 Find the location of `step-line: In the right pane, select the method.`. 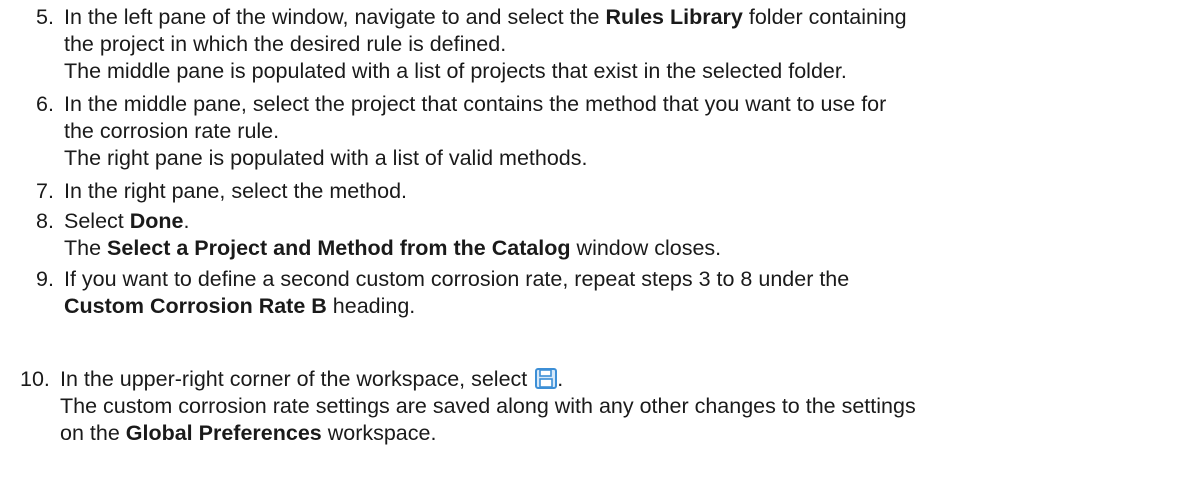

step-line: In the right pane, select the method. is located at coordinates (236, 191).